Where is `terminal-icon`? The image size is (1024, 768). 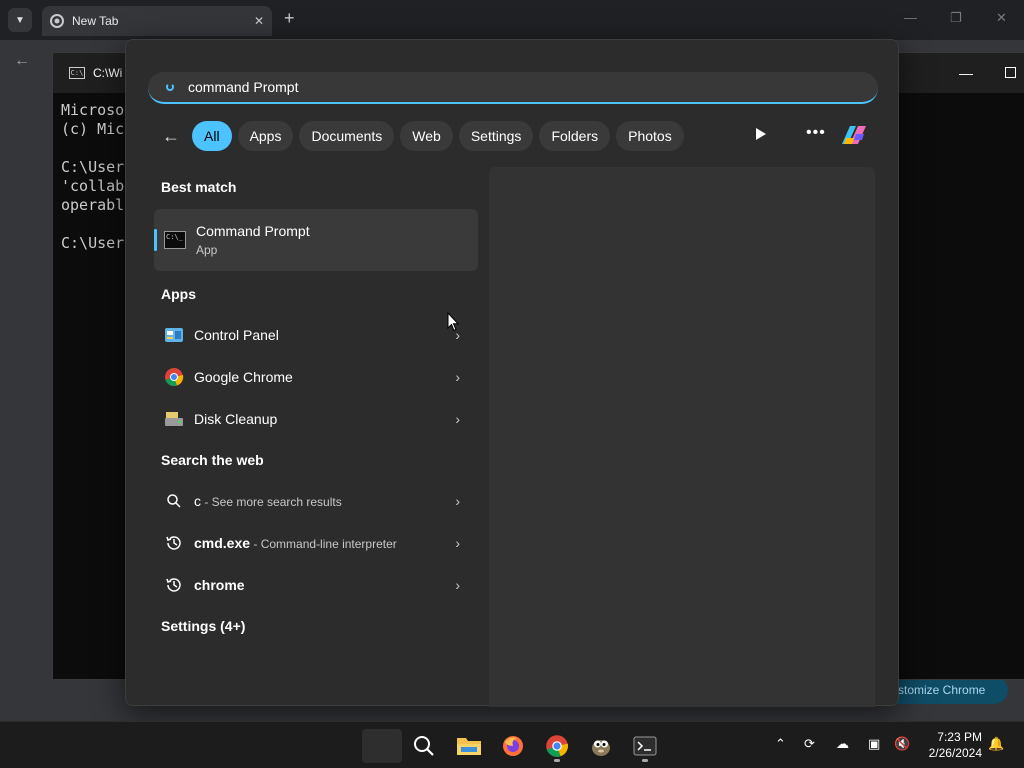
terminal-icon is located at coordinates (645, 746).